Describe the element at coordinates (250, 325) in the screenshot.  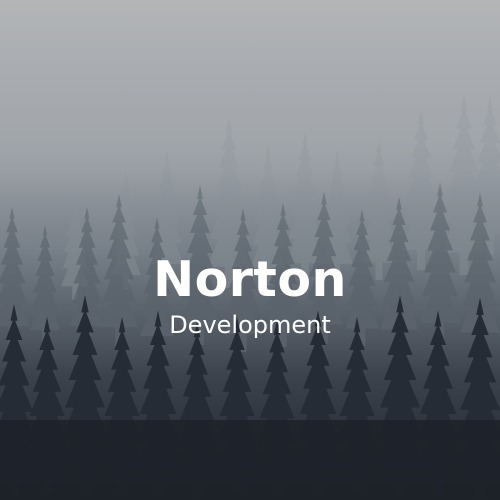
I see `brand-subtitle: Development` at that location.